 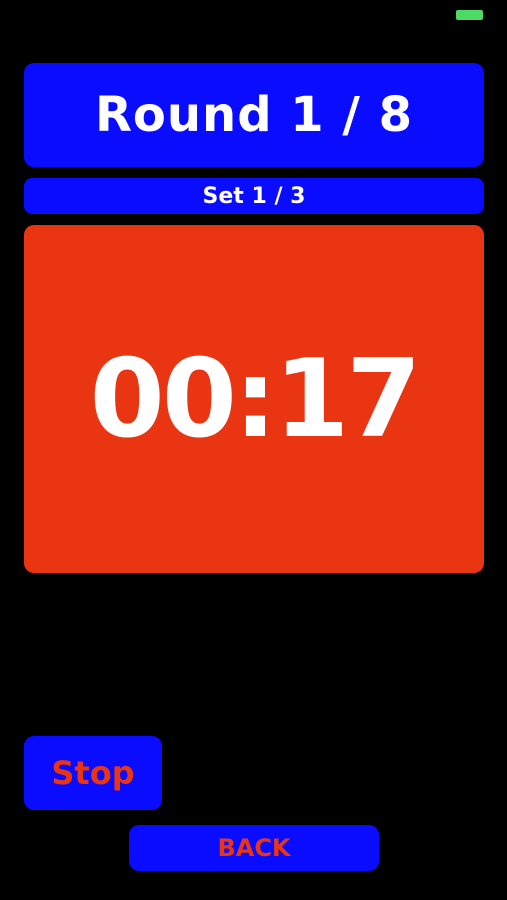 I want to click on back-button: BACK, so click(x=254, y=848).